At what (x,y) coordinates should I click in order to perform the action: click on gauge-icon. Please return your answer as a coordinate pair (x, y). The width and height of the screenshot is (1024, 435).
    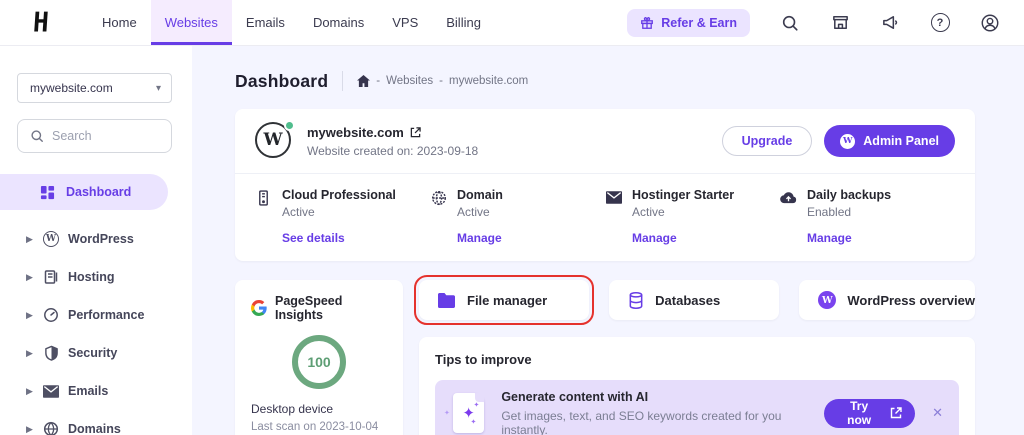
    Looking at the image, I should click on (51, 315).